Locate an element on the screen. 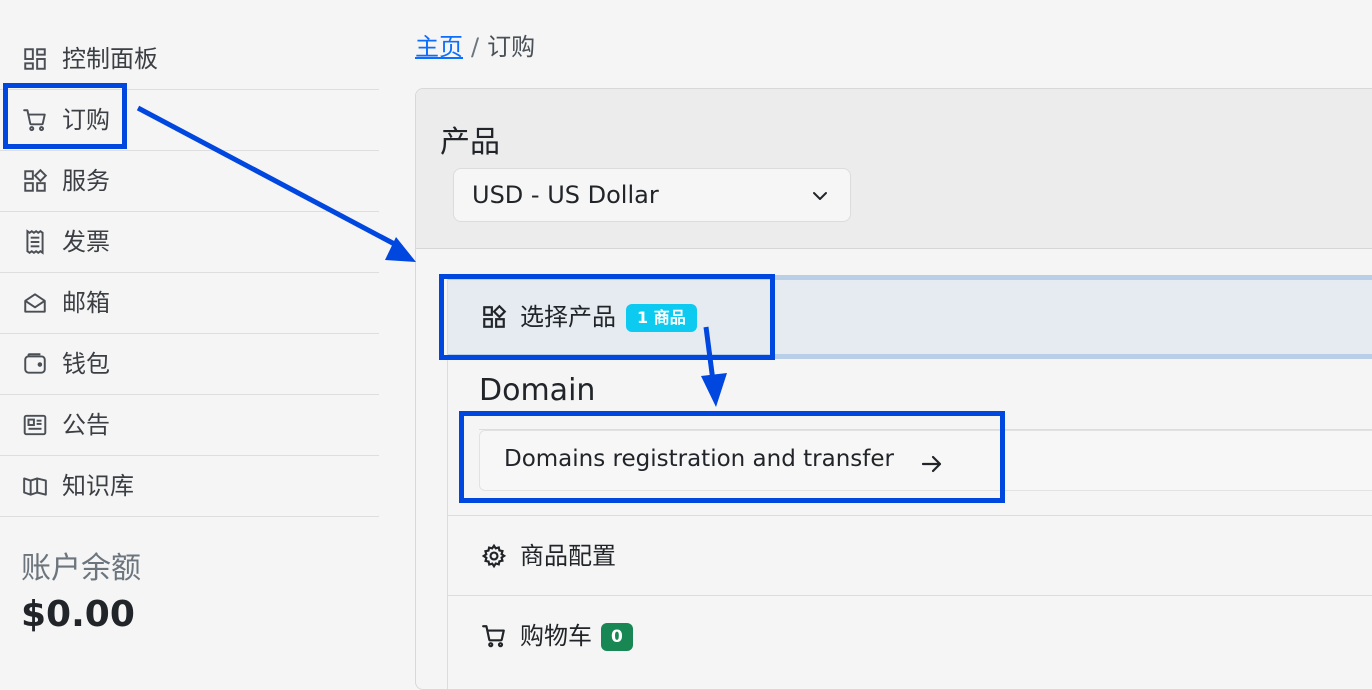 The image size is (1372, 690). cart-icon is located at coordinates (494, 636).